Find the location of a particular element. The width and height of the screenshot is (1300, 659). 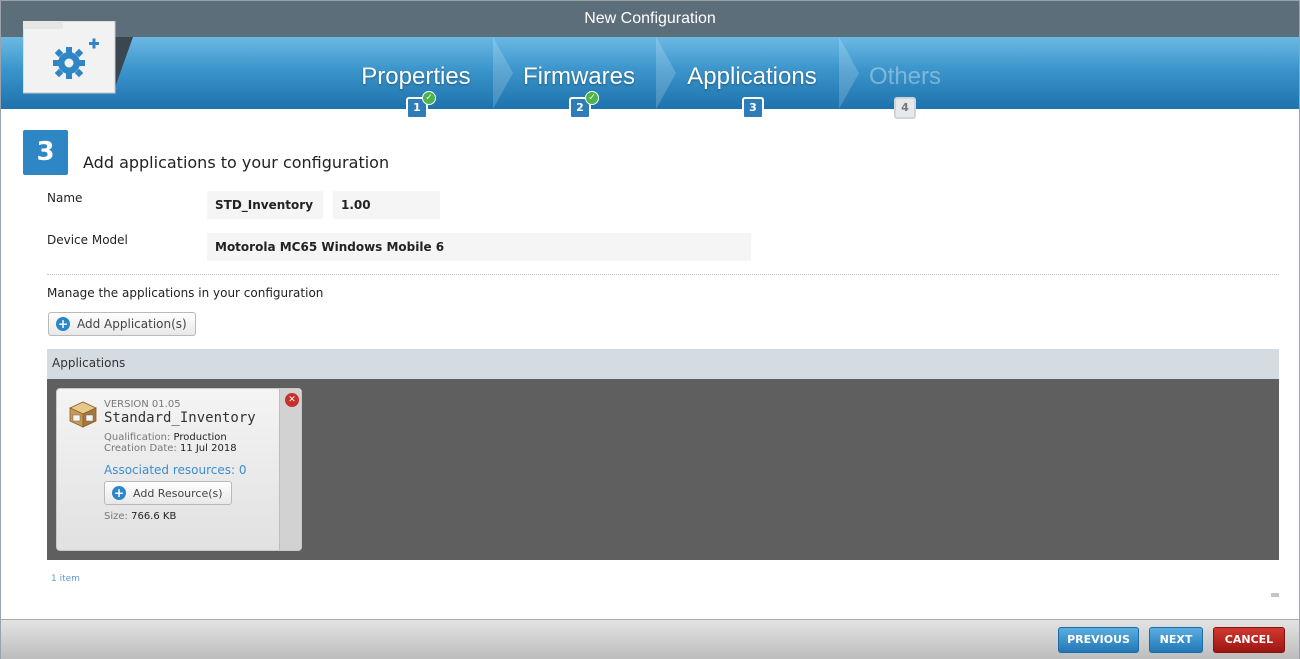

resize-handle is located at coordinates (1275, 595).